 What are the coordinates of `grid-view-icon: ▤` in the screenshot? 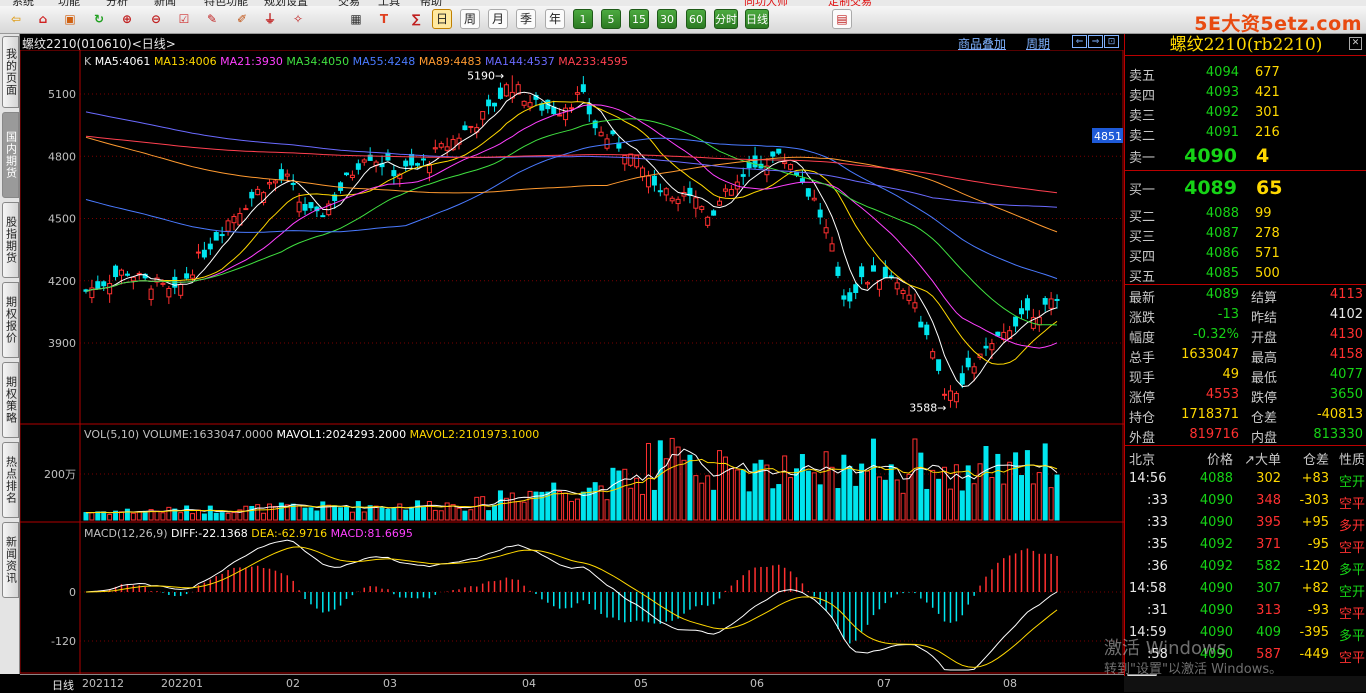 It's located at (842, 19).